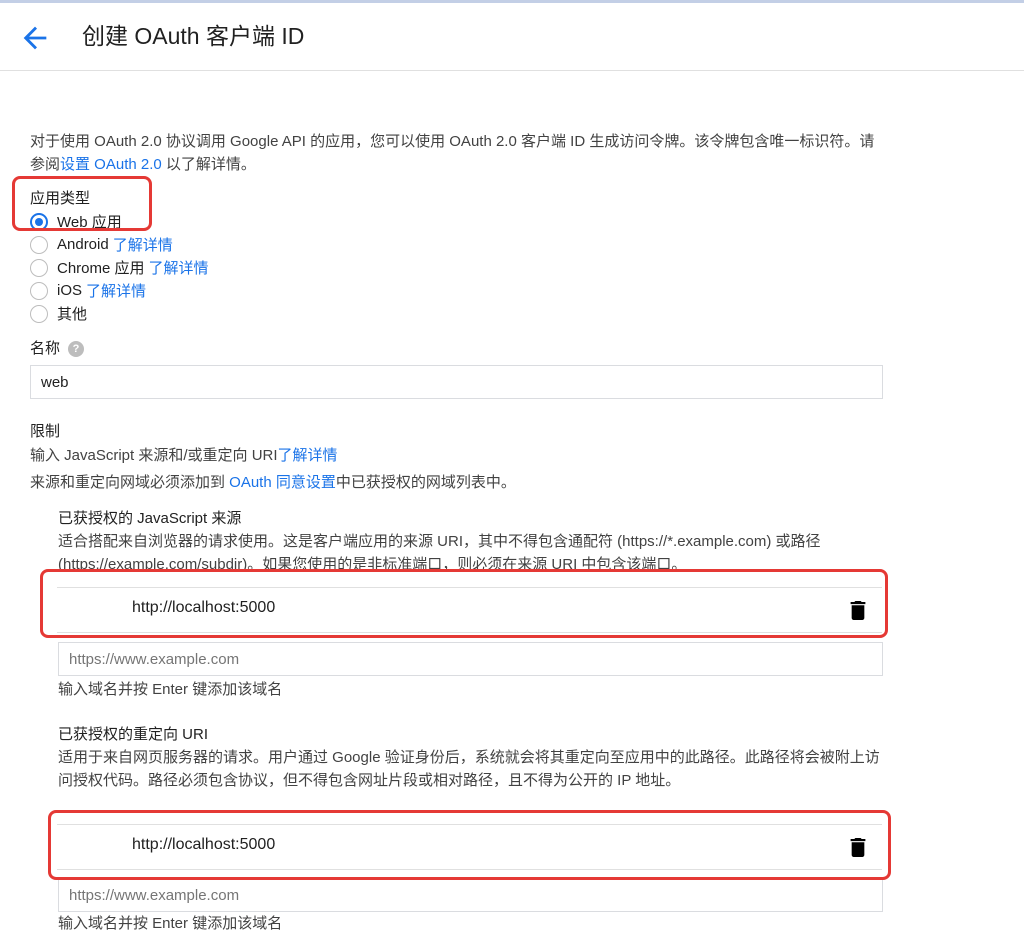 Image resolution: width=1024 pixels, height=936 pixels. What do you see at coordinates (469, 610) in the screenshot?
I see `js-origin-entry: http://localhost:5000` at bounding box center [469, 610].